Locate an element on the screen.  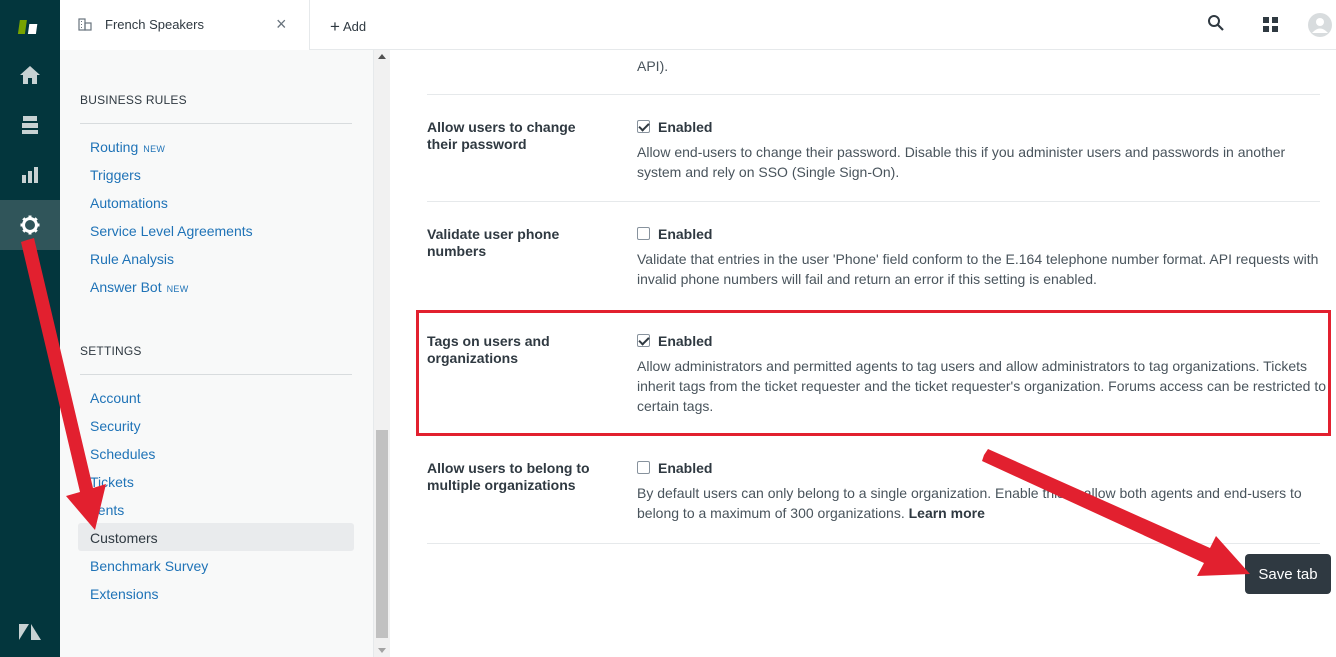
change-password-checkbox is located at coordinates (643, 126).